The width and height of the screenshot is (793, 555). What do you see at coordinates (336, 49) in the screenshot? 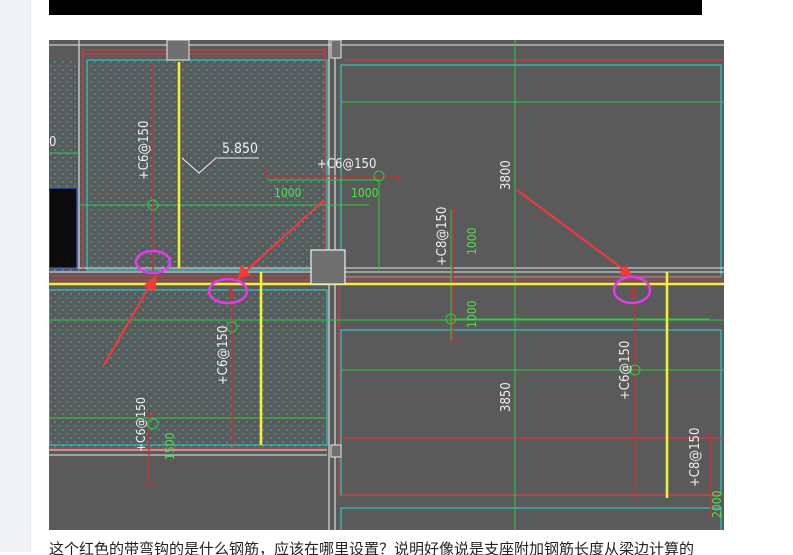
I see `column-top-right` at bounding box center [336, 49].